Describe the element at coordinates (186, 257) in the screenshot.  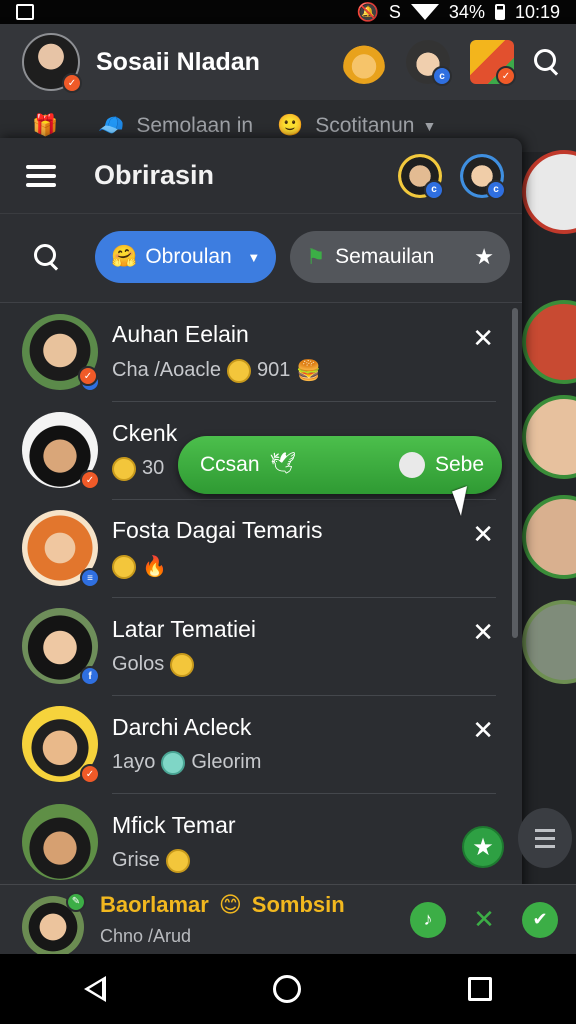
I see `filter-chip-active: 🤗 Obroulan ▼` at that location.